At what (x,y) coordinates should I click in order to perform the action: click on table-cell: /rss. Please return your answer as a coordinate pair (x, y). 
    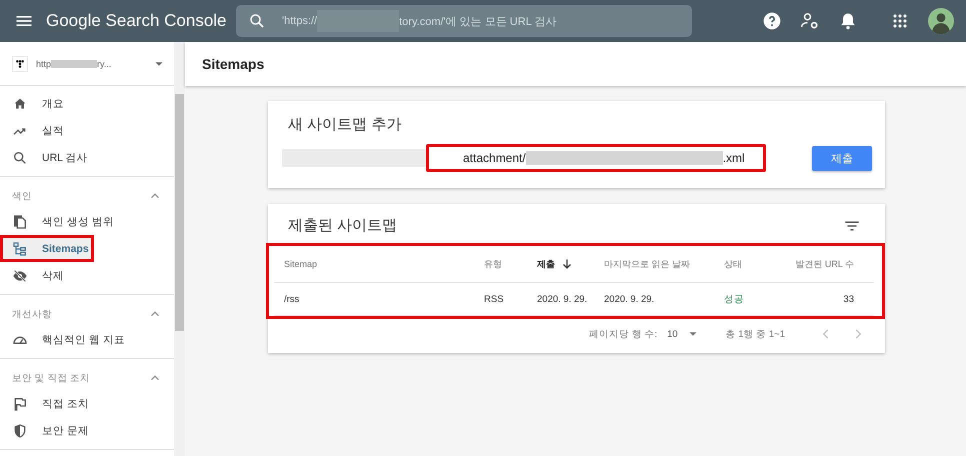
    Looking at the image, I should click on (374, 299).